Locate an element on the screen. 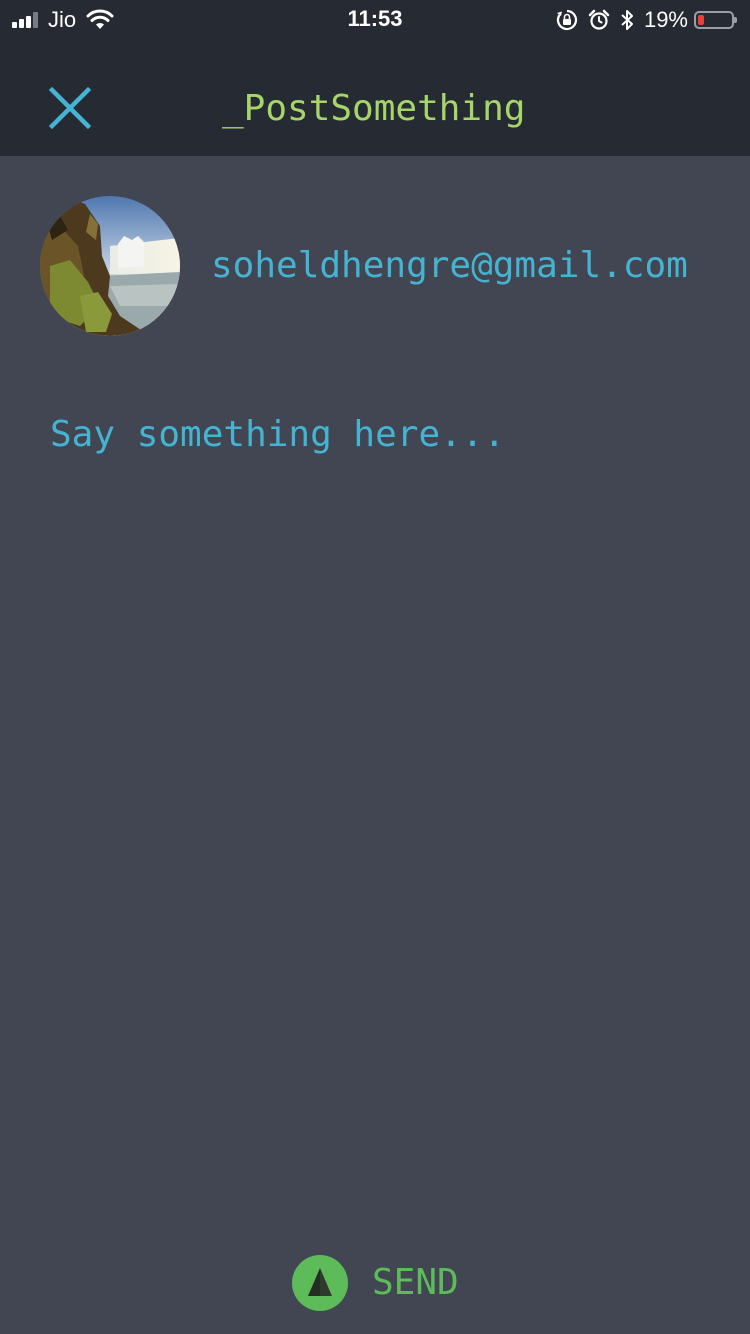 The height and width of the screenshot is (1334, 750). send-label: SEND is located at coordinates (415, 1283).